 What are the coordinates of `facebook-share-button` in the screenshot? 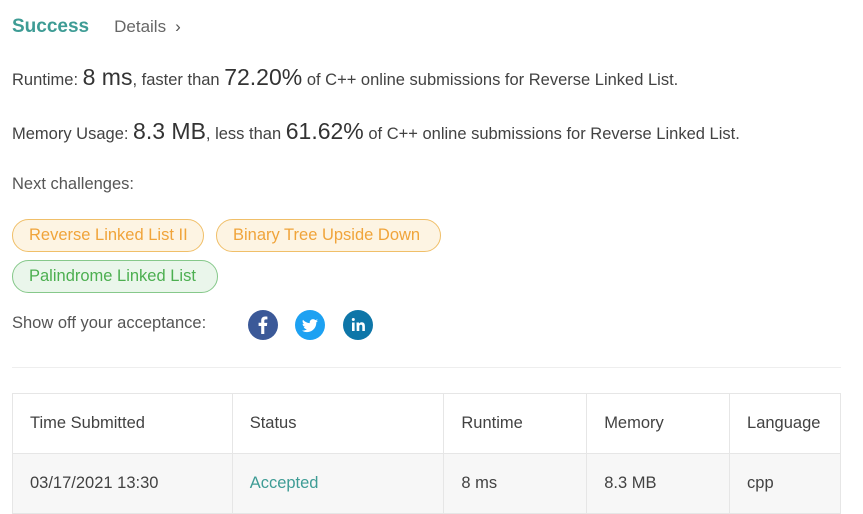 It's located at (263, 325).